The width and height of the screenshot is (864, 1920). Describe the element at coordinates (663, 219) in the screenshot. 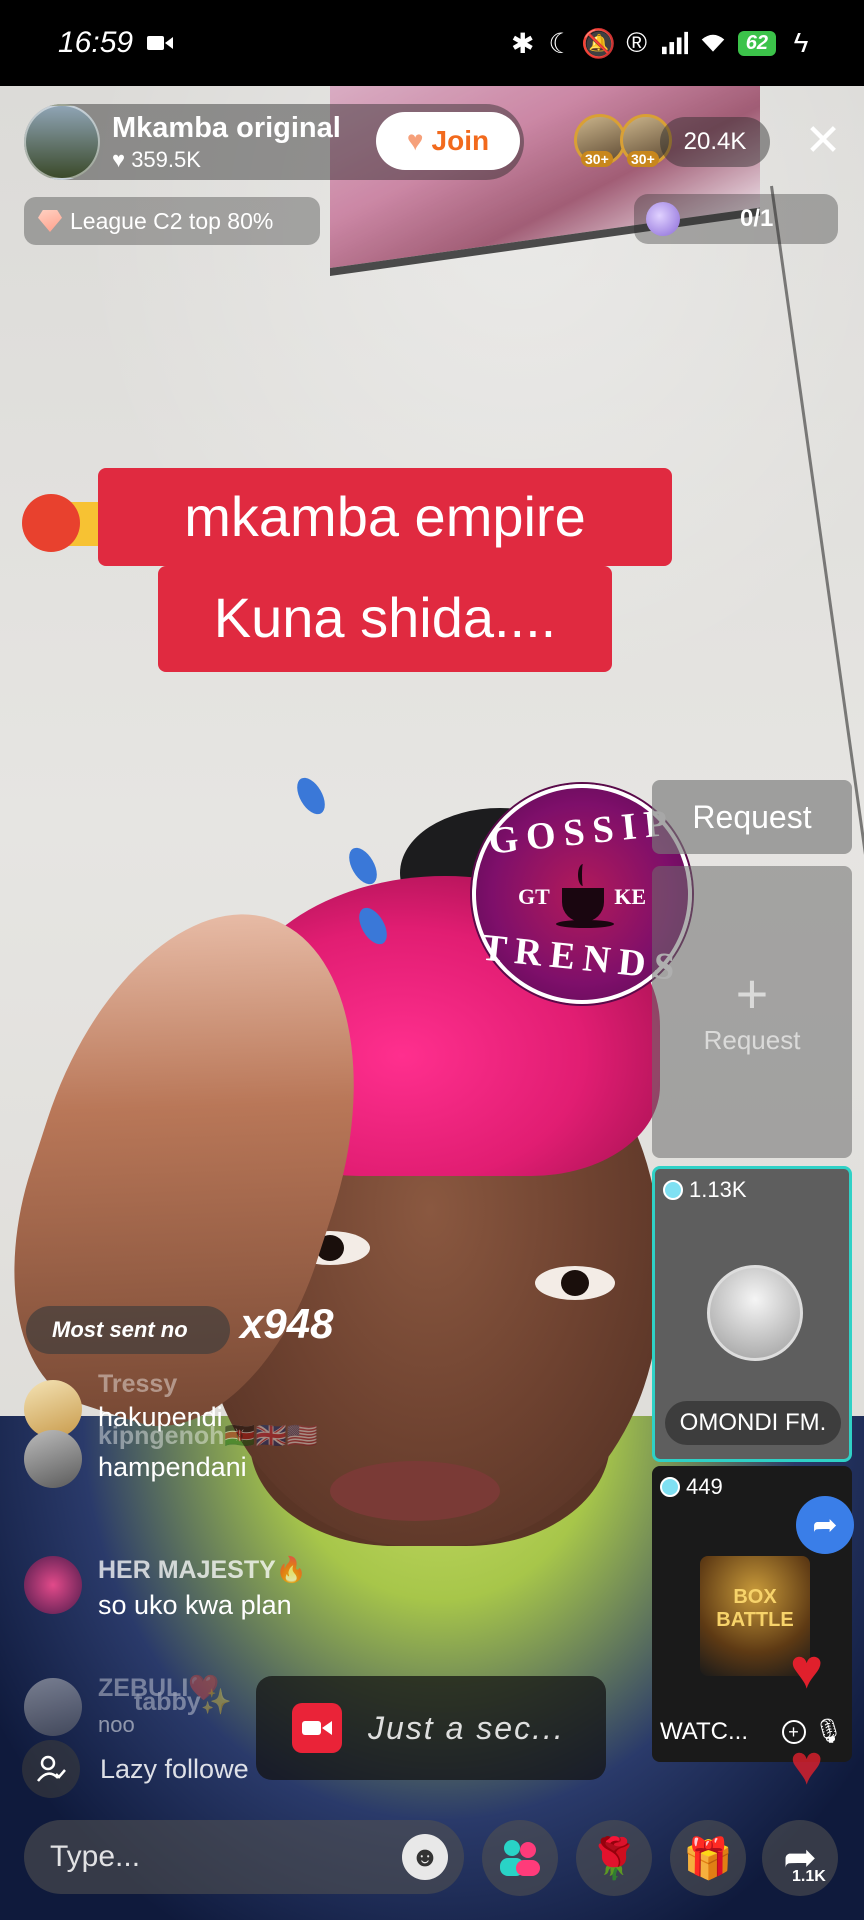

I see `mascot-icon` at that location.